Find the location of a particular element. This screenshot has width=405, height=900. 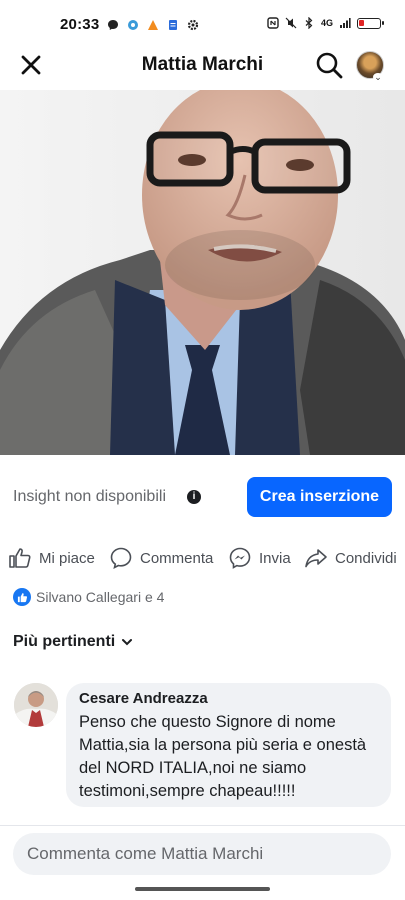

app-notification-icon is located at coordinates (133, 24).